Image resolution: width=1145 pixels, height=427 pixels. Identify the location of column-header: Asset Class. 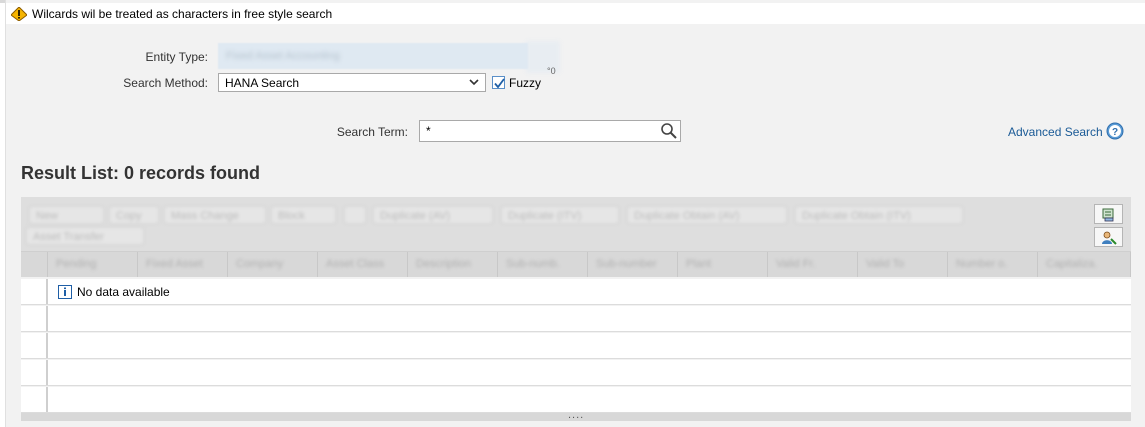
(363, 264).